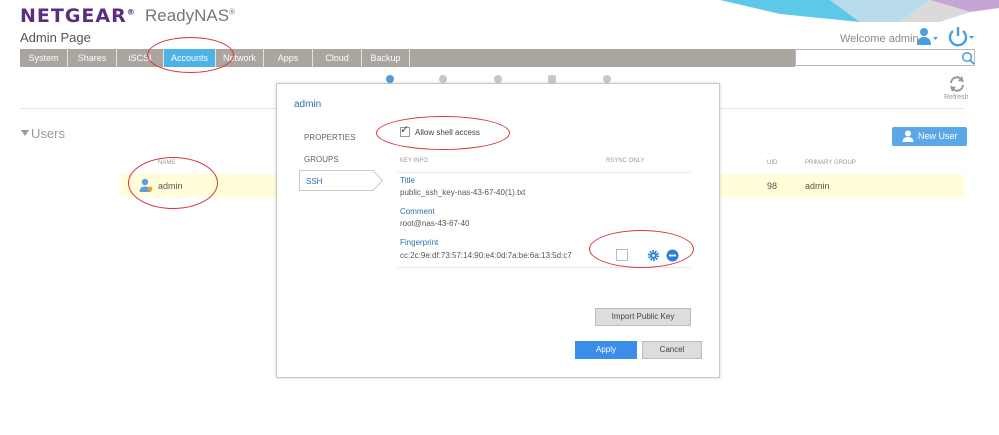 This screenshot has width=999, height=435. Describe the element at coordinates (337, 58) in the screenshot. I see `tab-cloud: Cloud` at that location.